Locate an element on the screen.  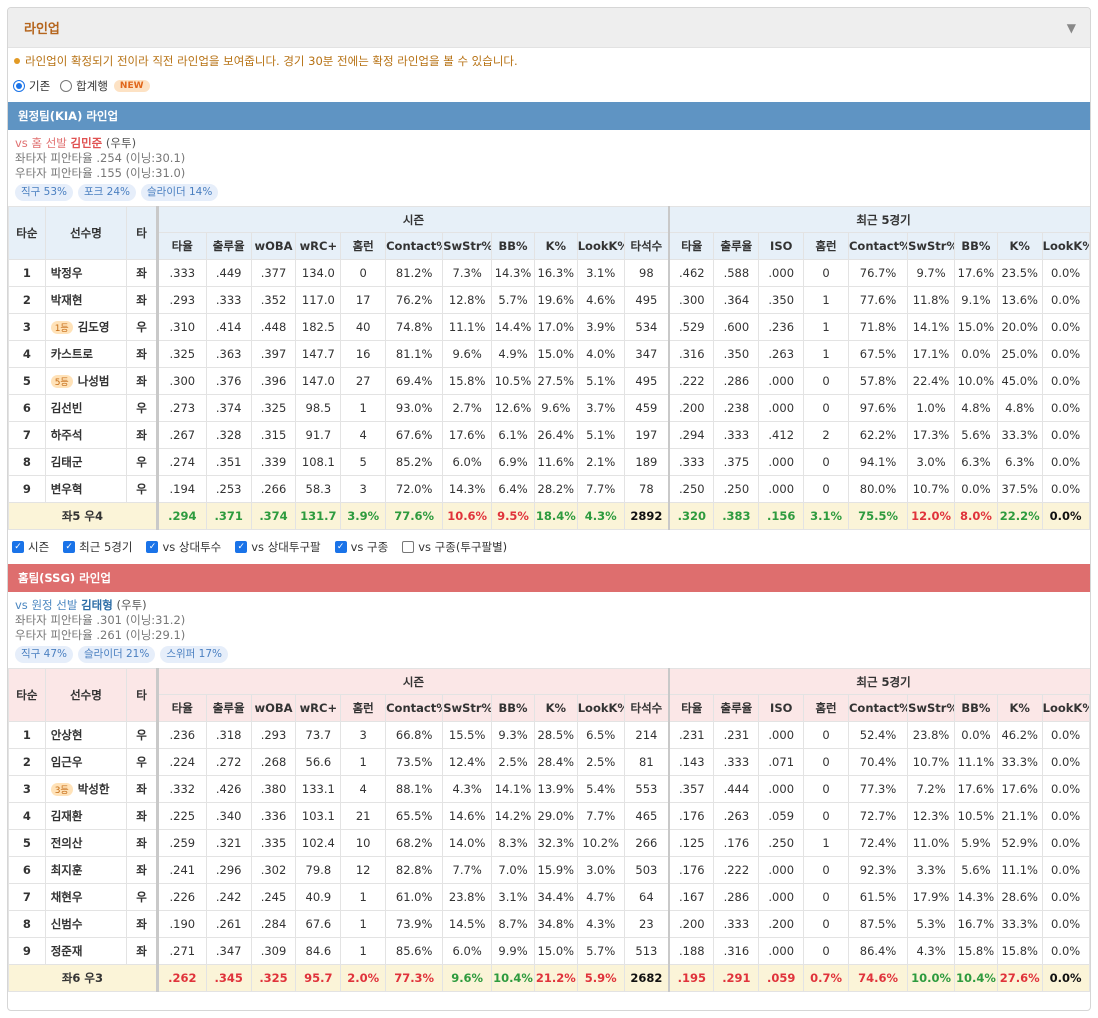
player-name-cell: 신범수 is located at coordinates (86, 924).